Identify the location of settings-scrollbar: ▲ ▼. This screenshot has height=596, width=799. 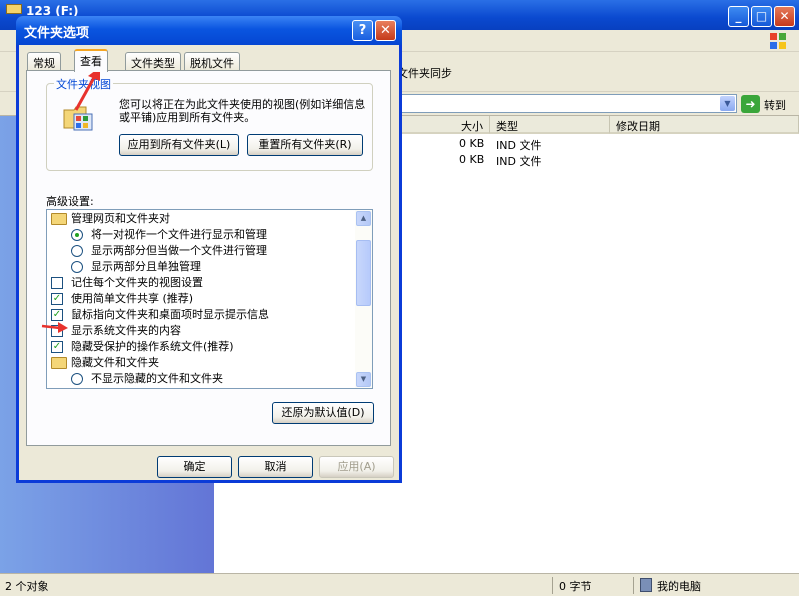
(363, 299).